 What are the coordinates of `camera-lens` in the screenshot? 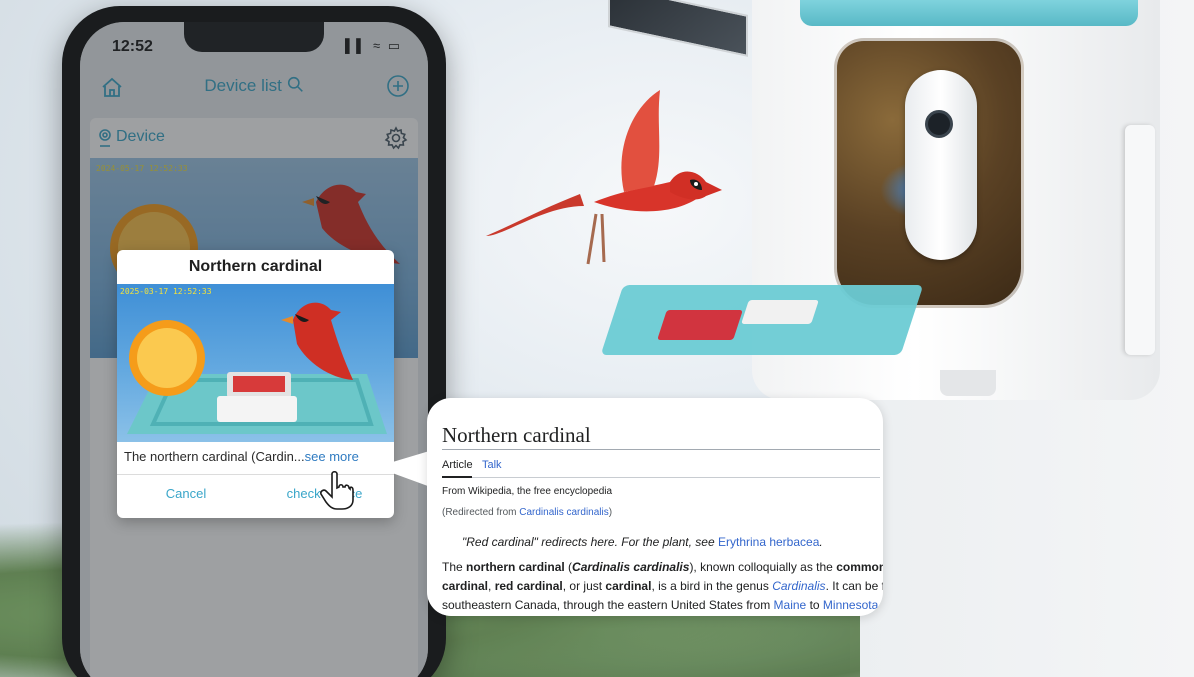 It's located at (939, 124).